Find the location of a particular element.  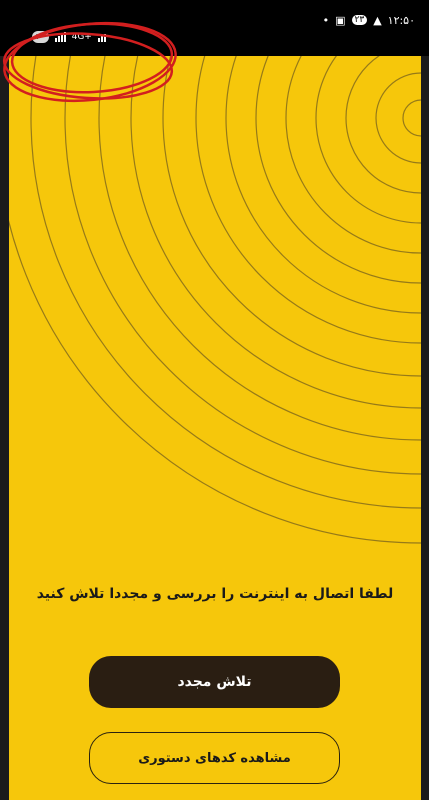

view-ussd-codes-button: مشاهده کدهای دستوری is located at coordinates (214, 758).